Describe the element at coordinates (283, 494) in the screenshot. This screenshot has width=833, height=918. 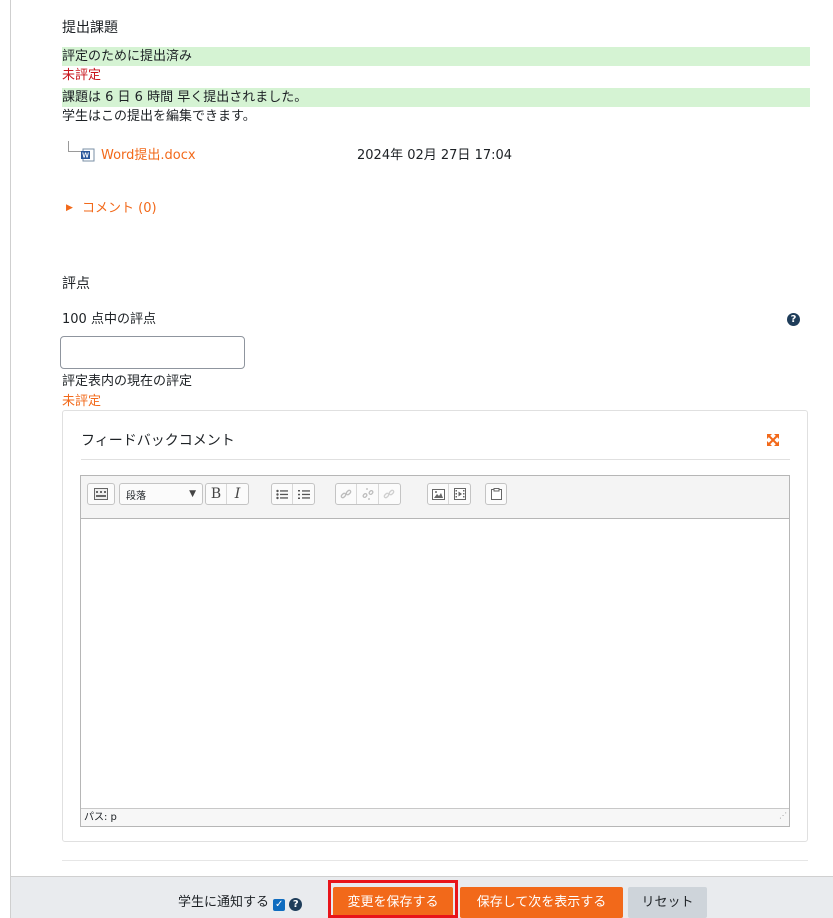
I see `unordered-list-icon` at that location.